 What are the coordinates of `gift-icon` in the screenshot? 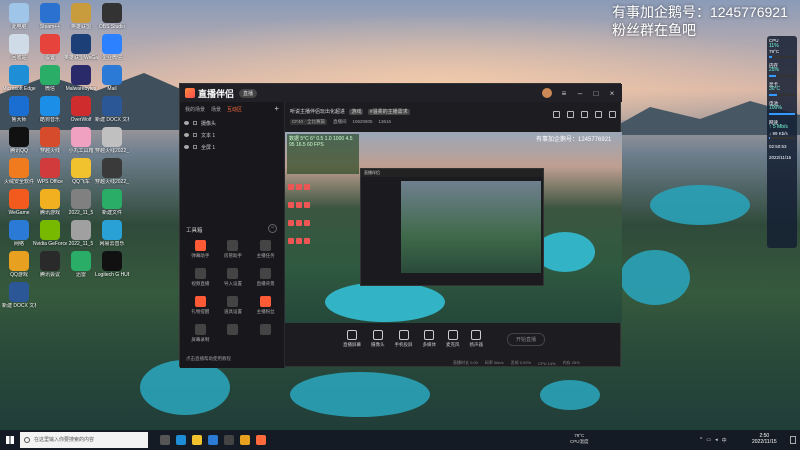 It's located at (570, 114).